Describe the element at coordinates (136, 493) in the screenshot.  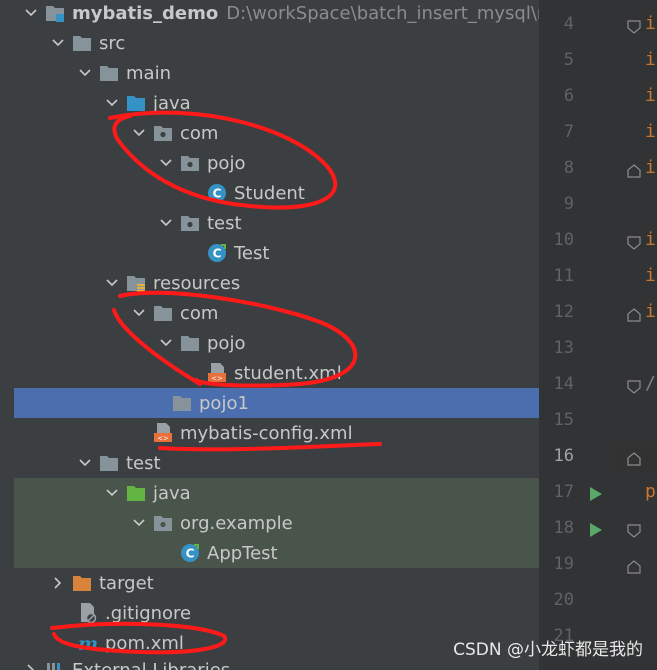
I see `test-source-folder-icon` at that location.